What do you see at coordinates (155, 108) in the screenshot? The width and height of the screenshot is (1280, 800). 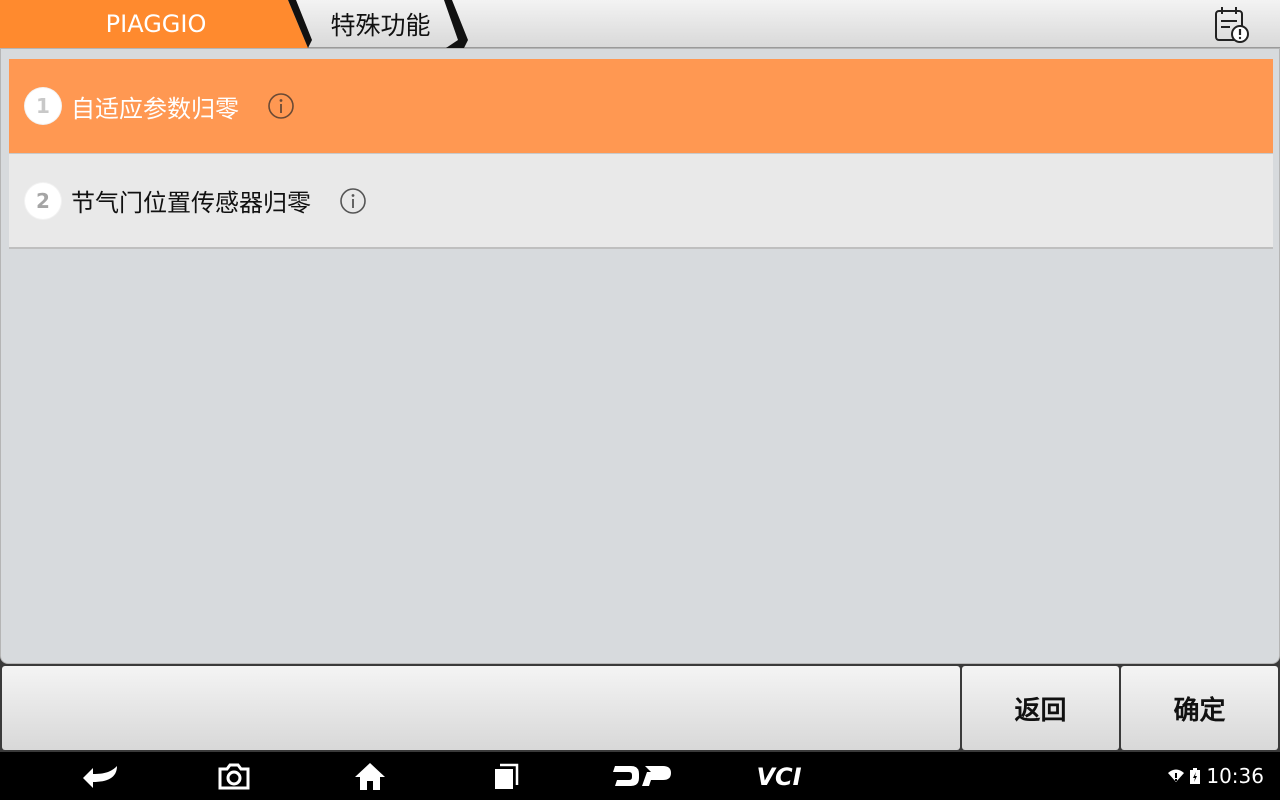 I see `item-label: 自适应参数归零` at bounding box center [155, 108].